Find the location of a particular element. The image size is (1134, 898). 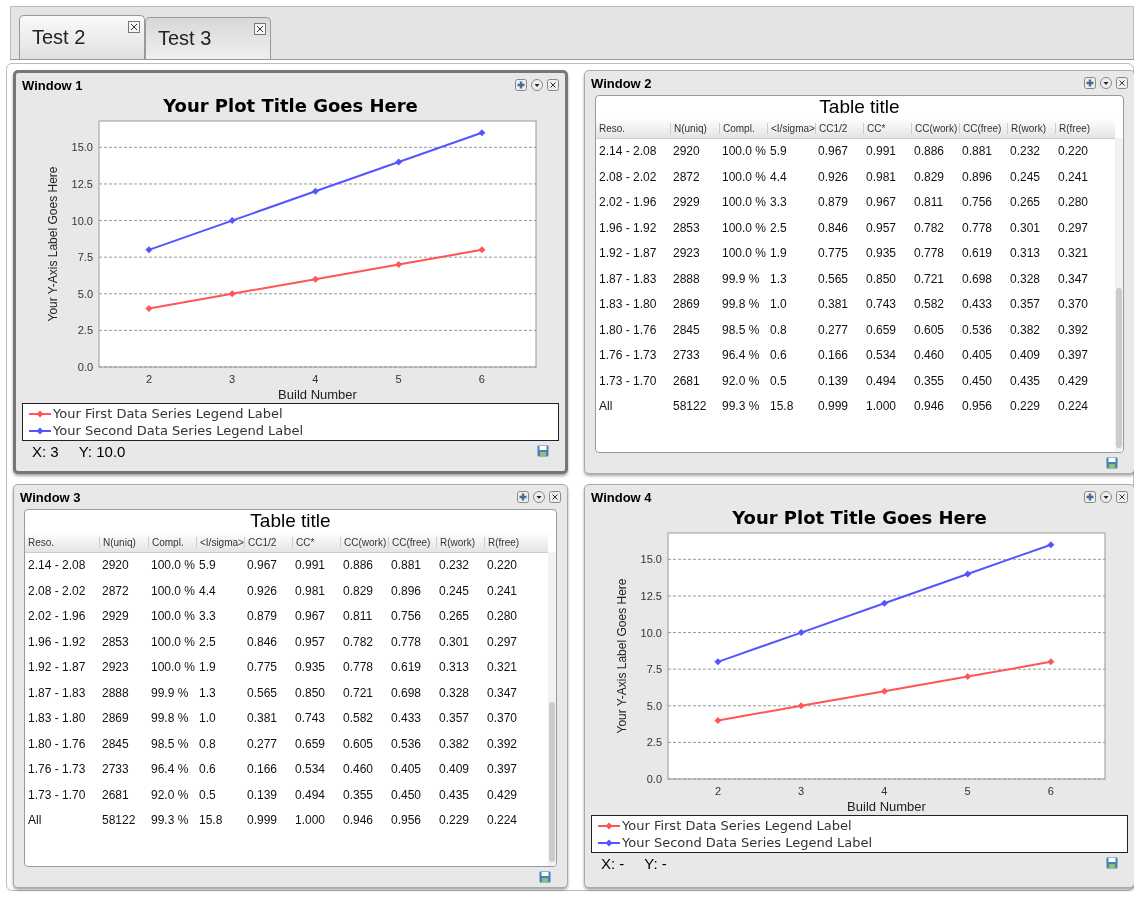

tab: Test 2 is located at coordinates (82, 37).